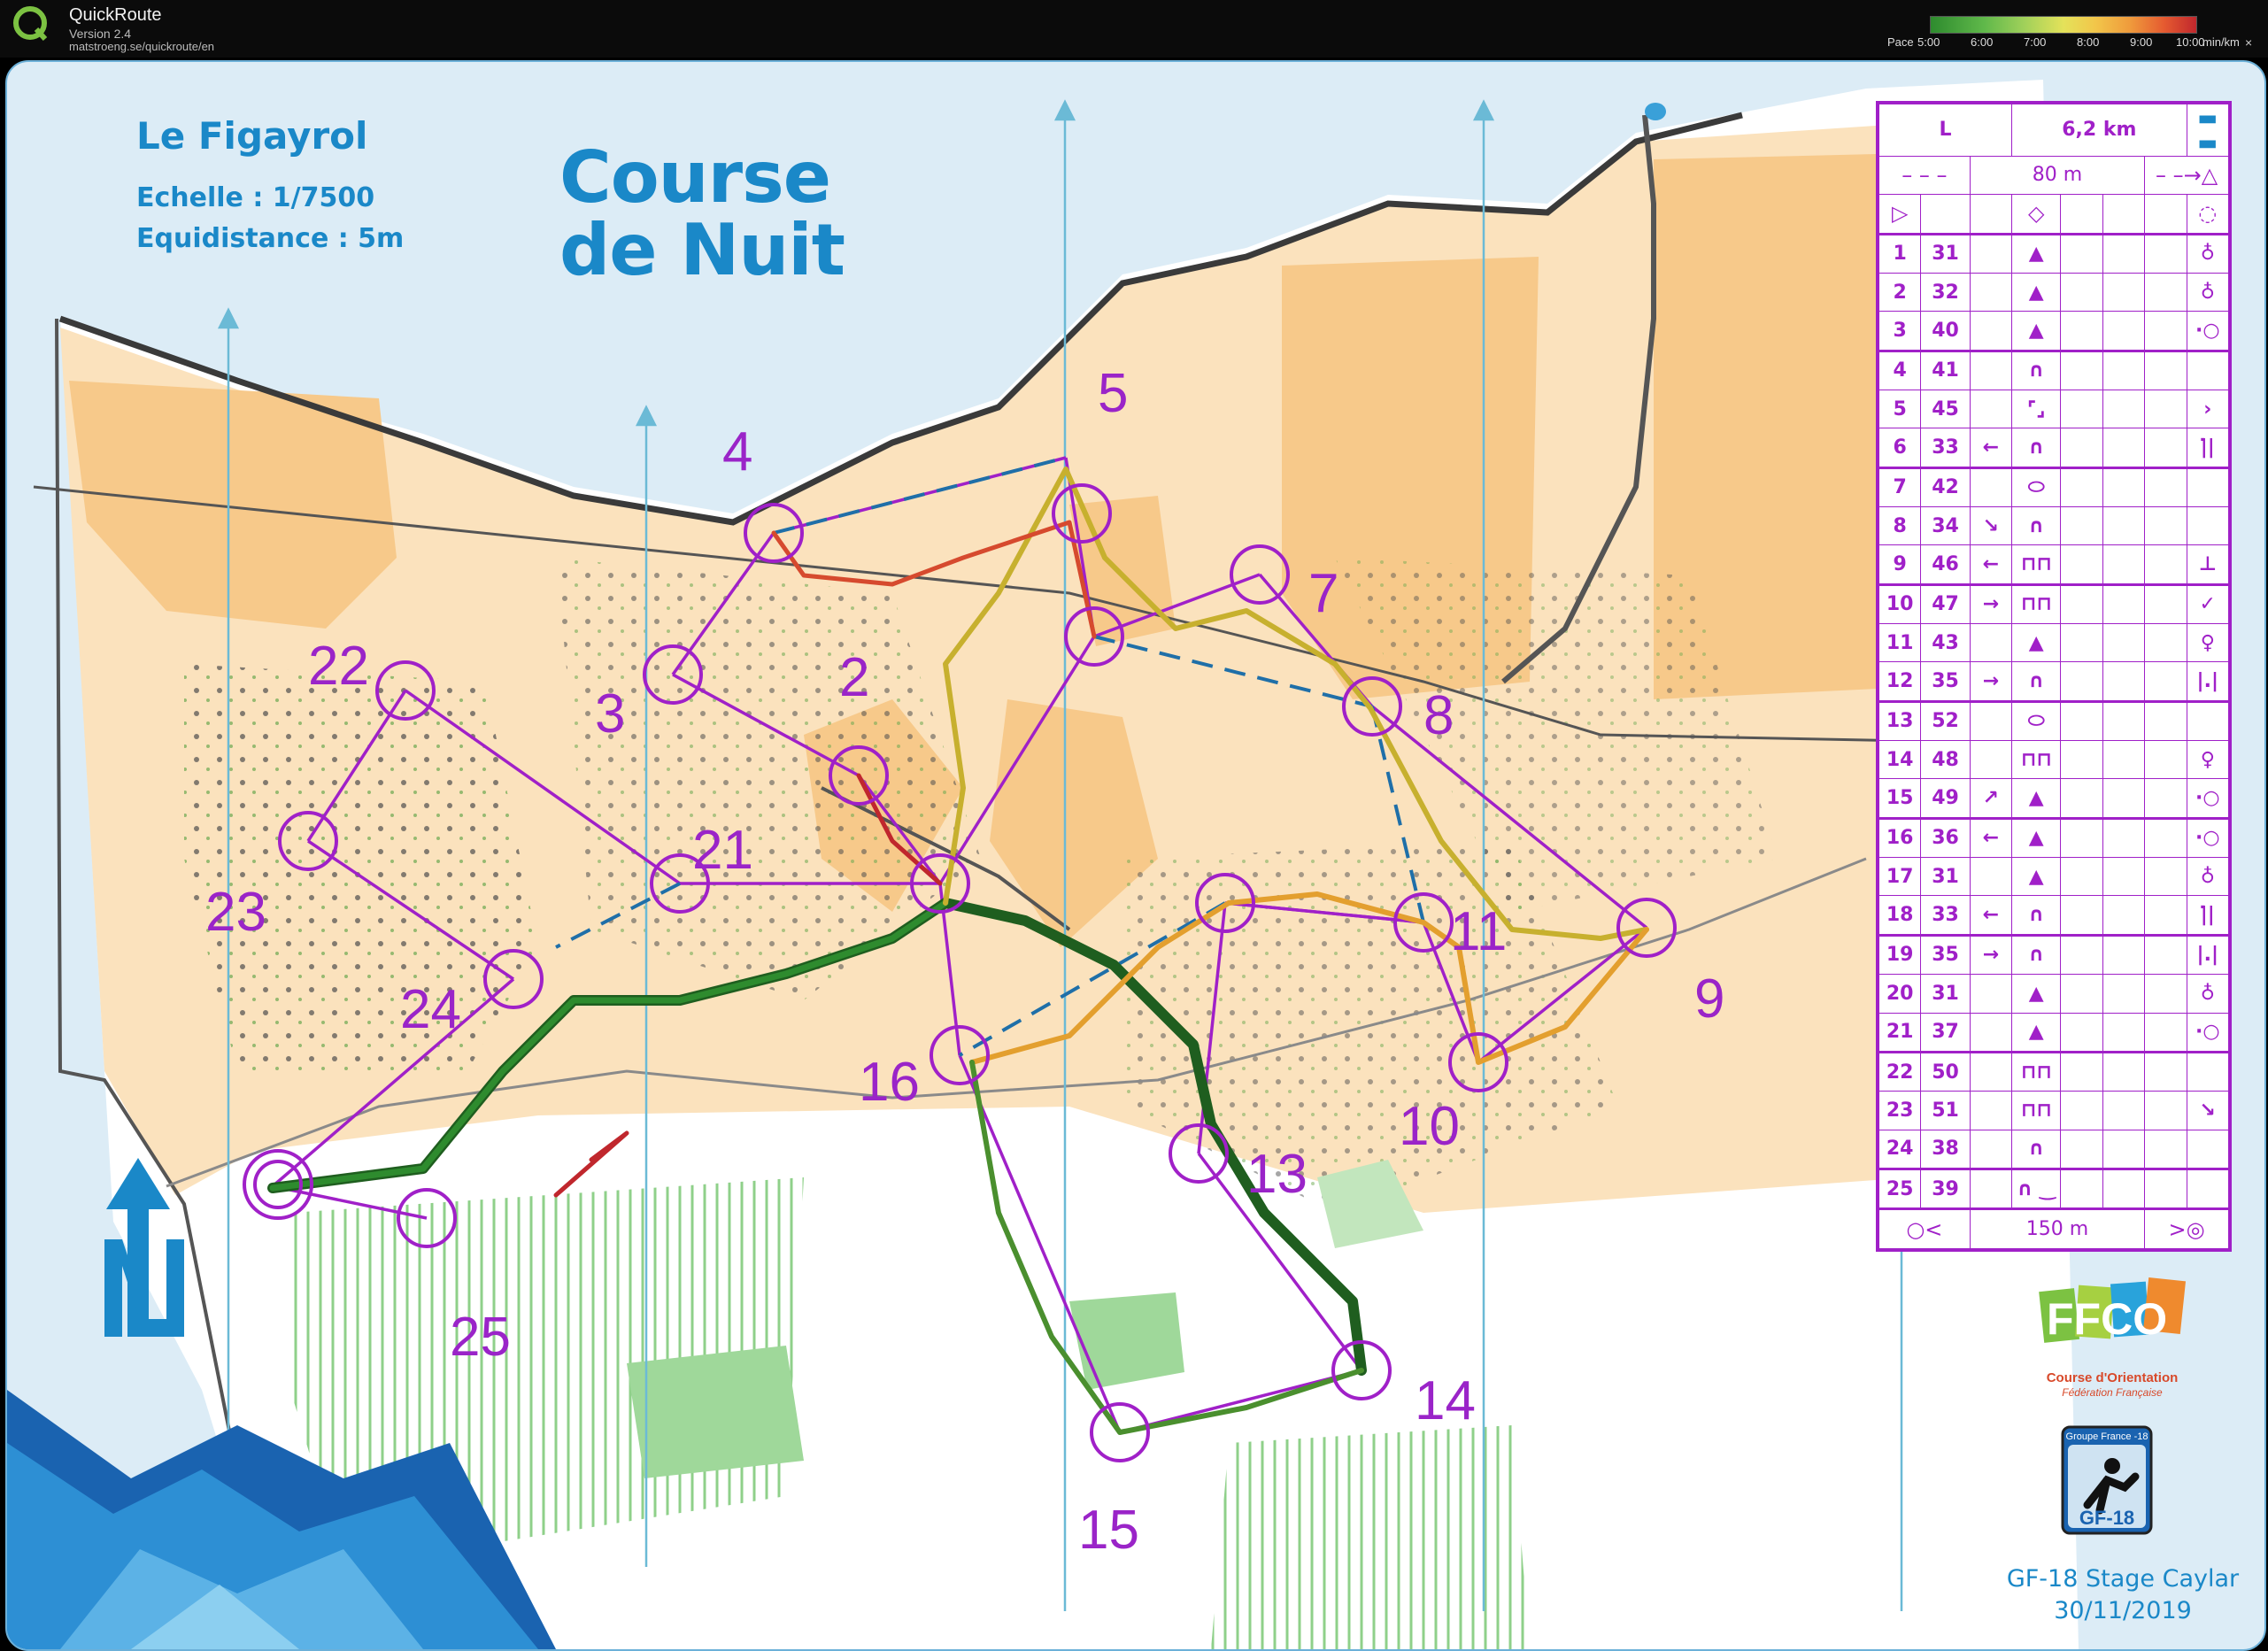 The width and height of the screenshot is (2268, 1651). Describe the element at coordinates (2112, 1378) in the screenshot. I see `ffco-name: Course d'Orientation` at that location.